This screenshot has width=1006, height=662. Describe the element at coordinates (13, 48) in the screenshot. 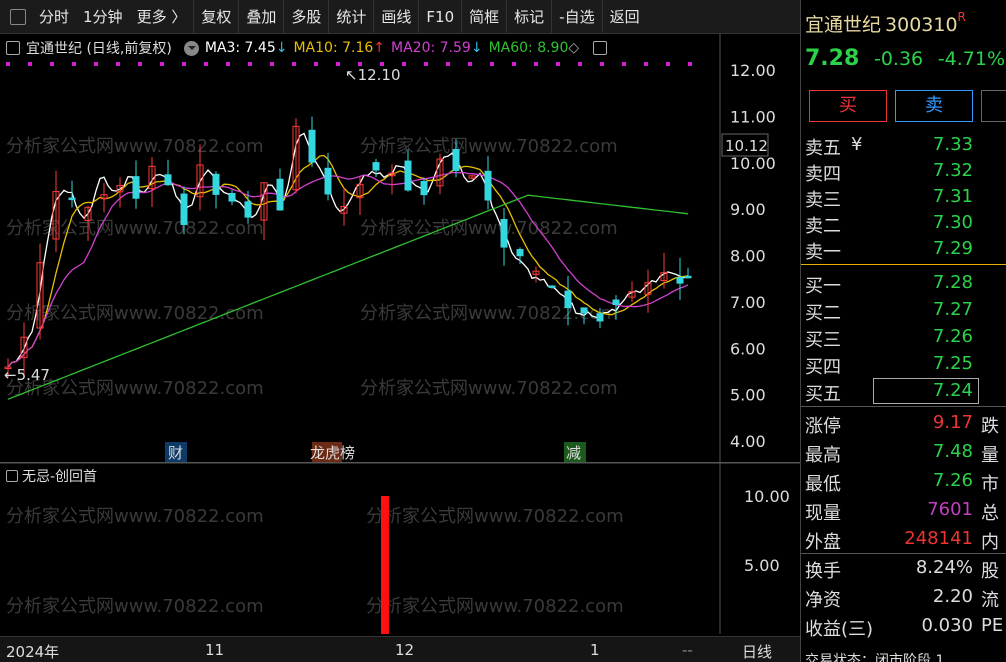

I see `legend-toggle-icon` at that location.